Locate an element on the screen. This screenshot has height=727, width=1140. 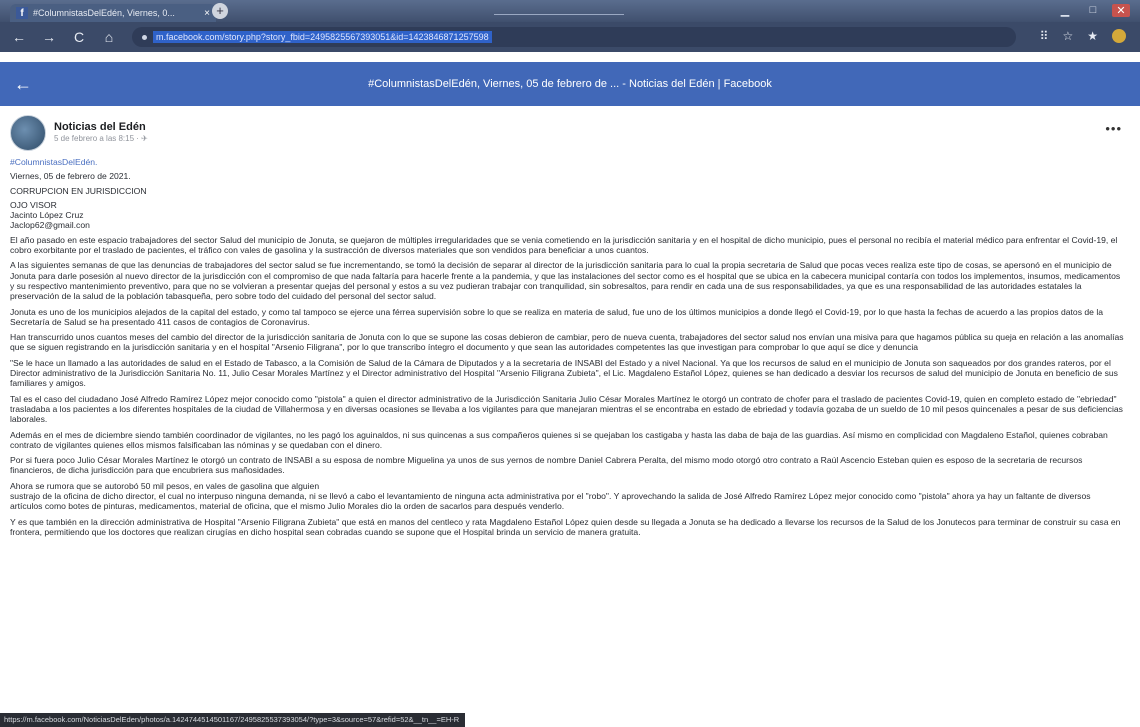
post-date-line: Viernes, 05 de febrero de 2021. is located at coordinates (70, 176).